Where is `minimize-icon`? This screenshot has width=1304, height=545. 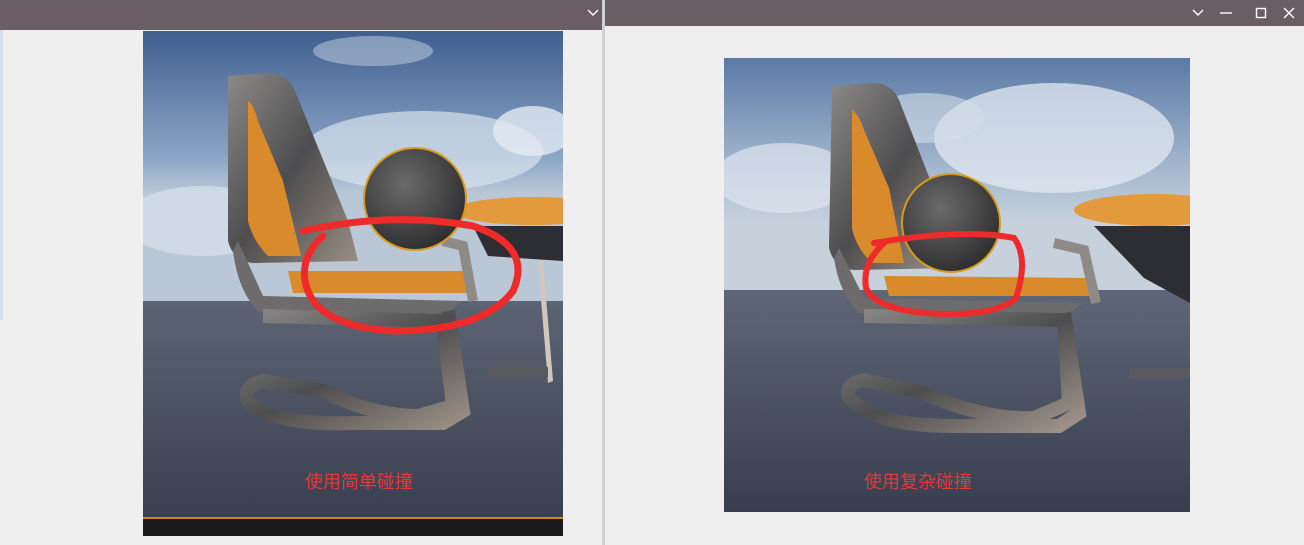
minimize-icon is located at coordinates (1226, 13).